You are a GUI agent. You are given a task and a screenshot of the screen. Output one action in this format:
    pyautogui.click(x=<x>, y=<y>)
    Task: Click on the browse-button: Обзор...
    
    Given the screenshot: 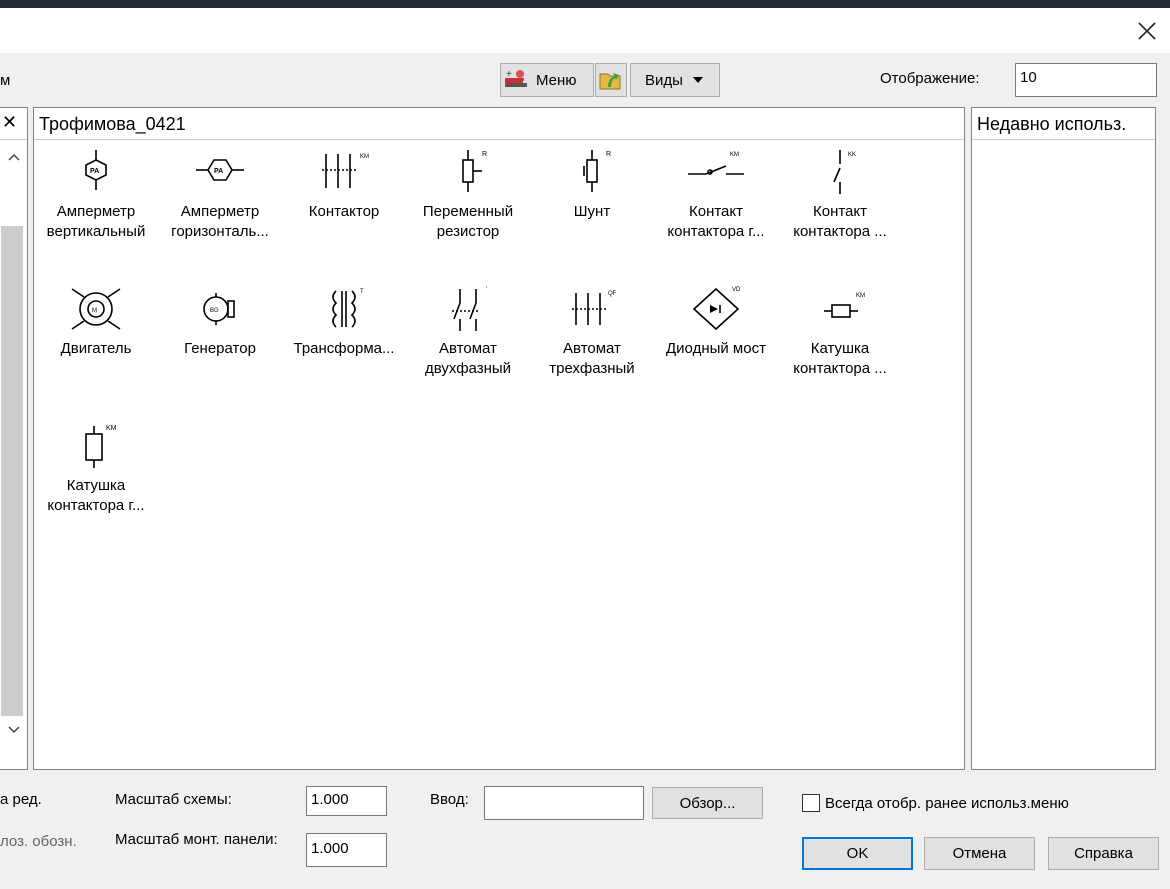 What is the action you would take?
    pyautogui.click(x=707, y=803)
    